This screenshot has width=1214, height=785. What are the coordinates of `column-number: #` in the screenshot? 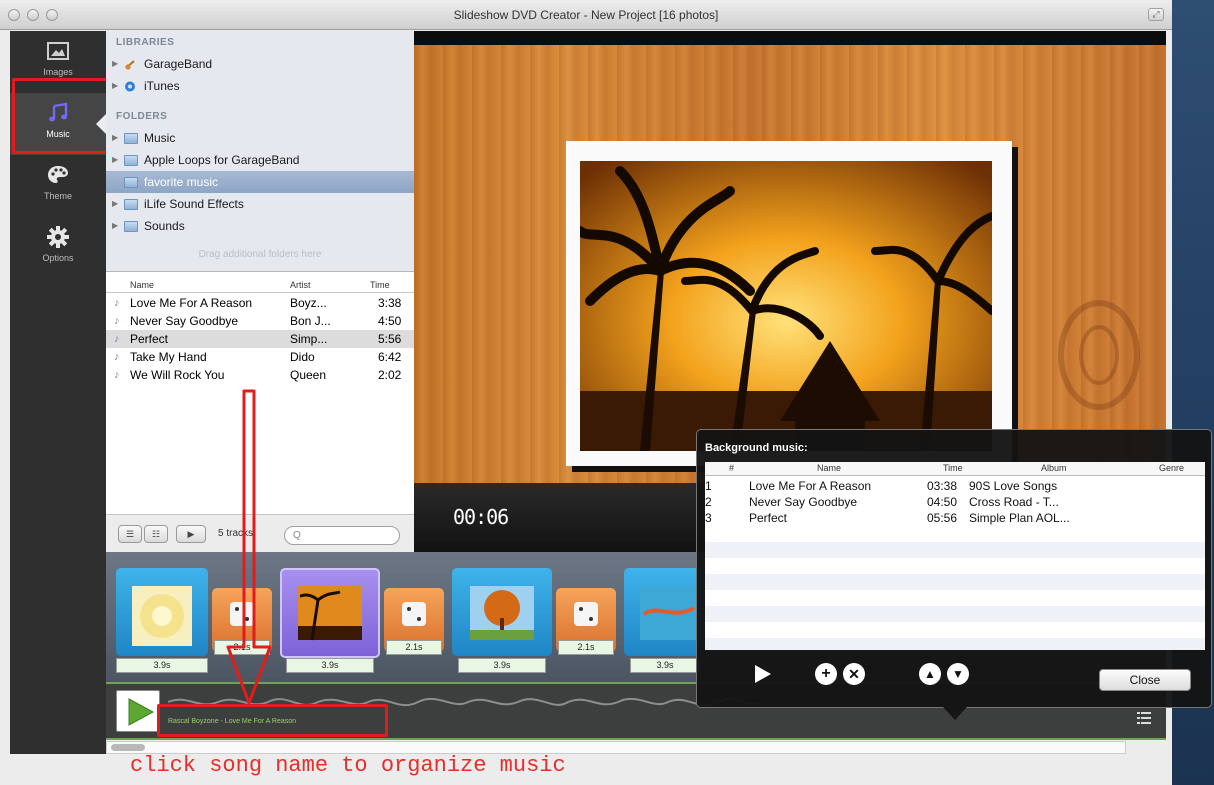 It's located at (731, 468).